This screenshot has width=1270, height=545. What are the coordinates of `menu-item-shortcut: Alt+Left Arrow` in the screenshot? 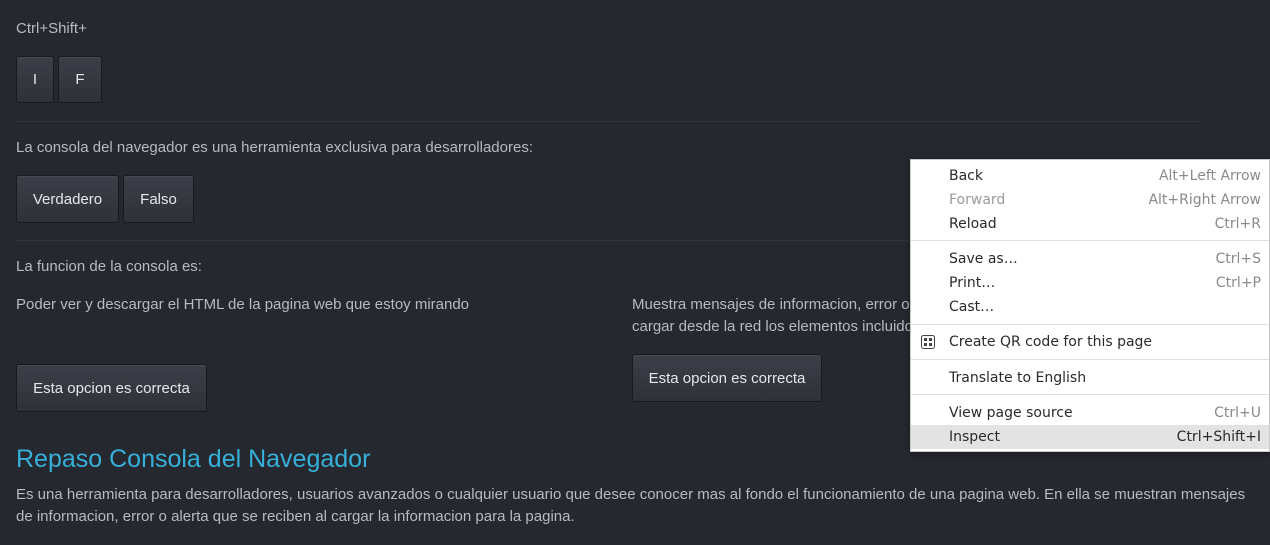 It's located at (1209, 176).